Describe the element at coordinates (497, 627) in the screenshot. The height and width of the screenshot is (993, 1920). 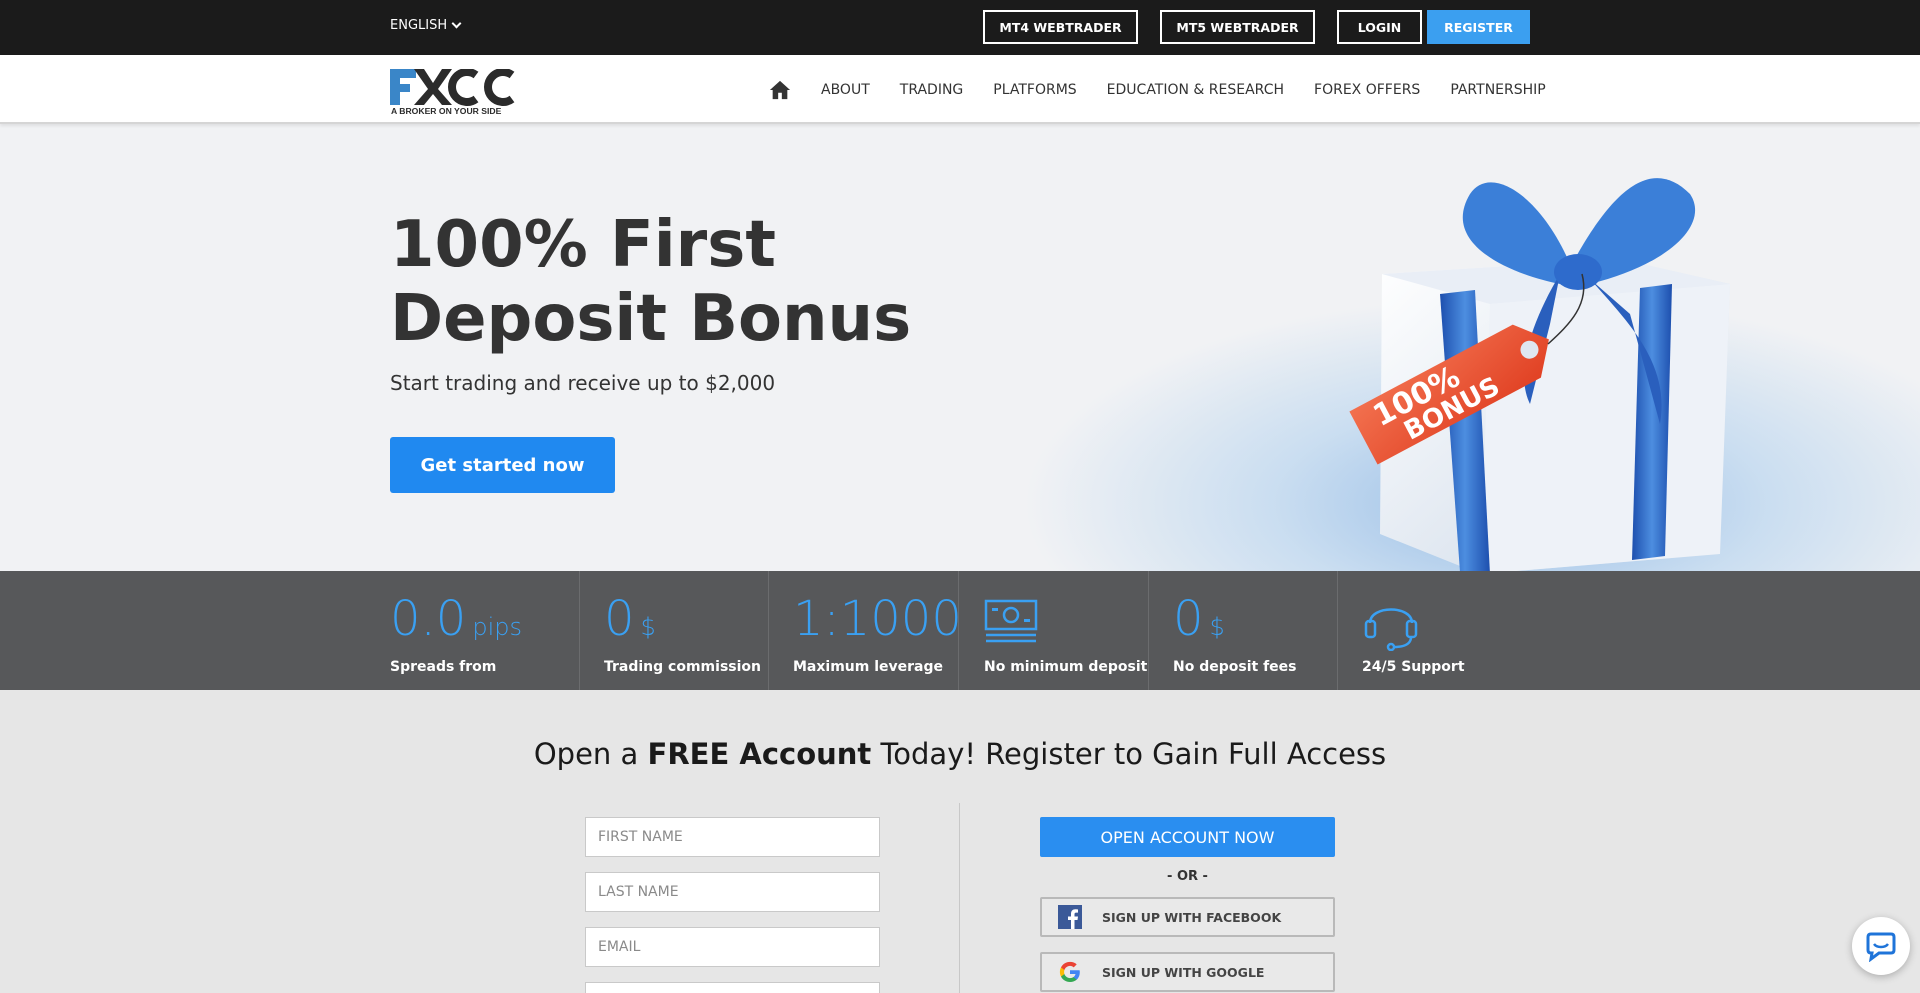
I see `stat-spreads-unit: pips` at that location.